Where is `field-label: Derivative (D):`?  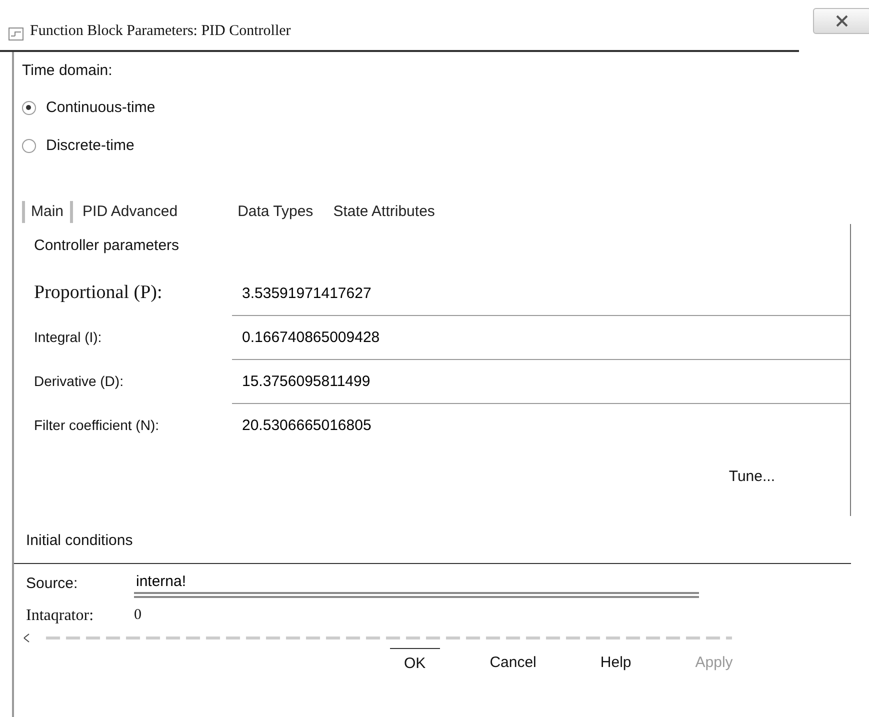
field-label: Derivative (D): is located at coordinates (78, 381).